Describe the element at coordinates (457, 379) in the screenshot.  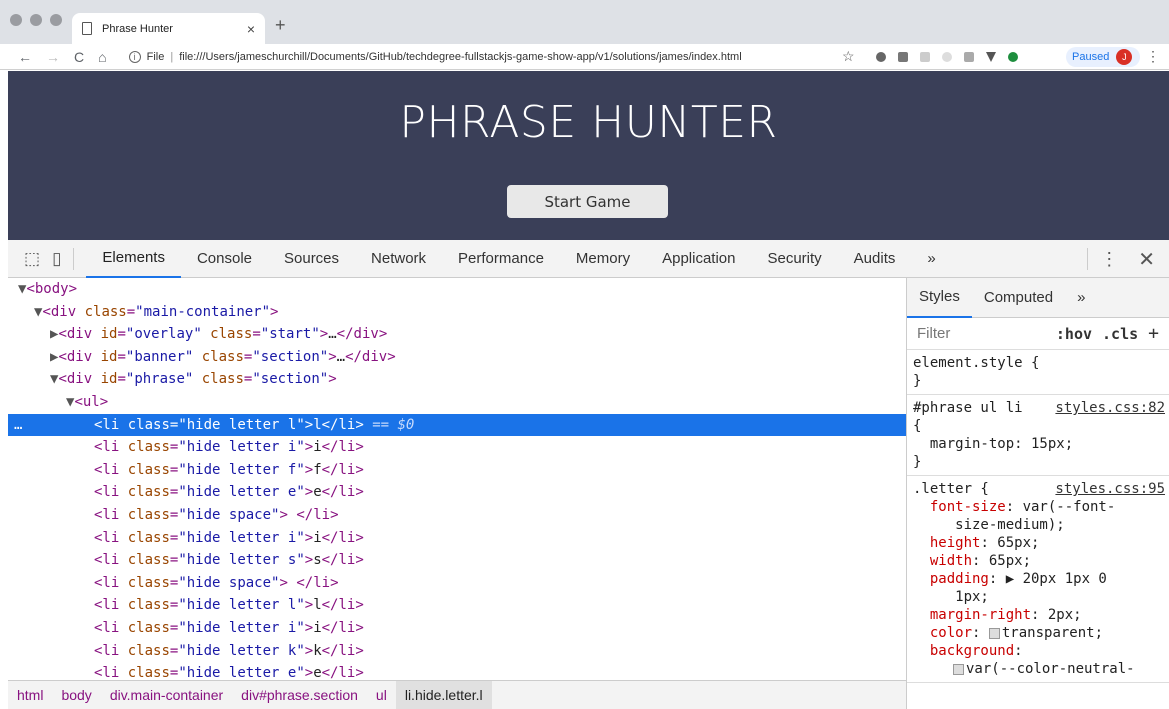
I see `dom-node-line: ▼<div id="phrase" class="section">` at that location.